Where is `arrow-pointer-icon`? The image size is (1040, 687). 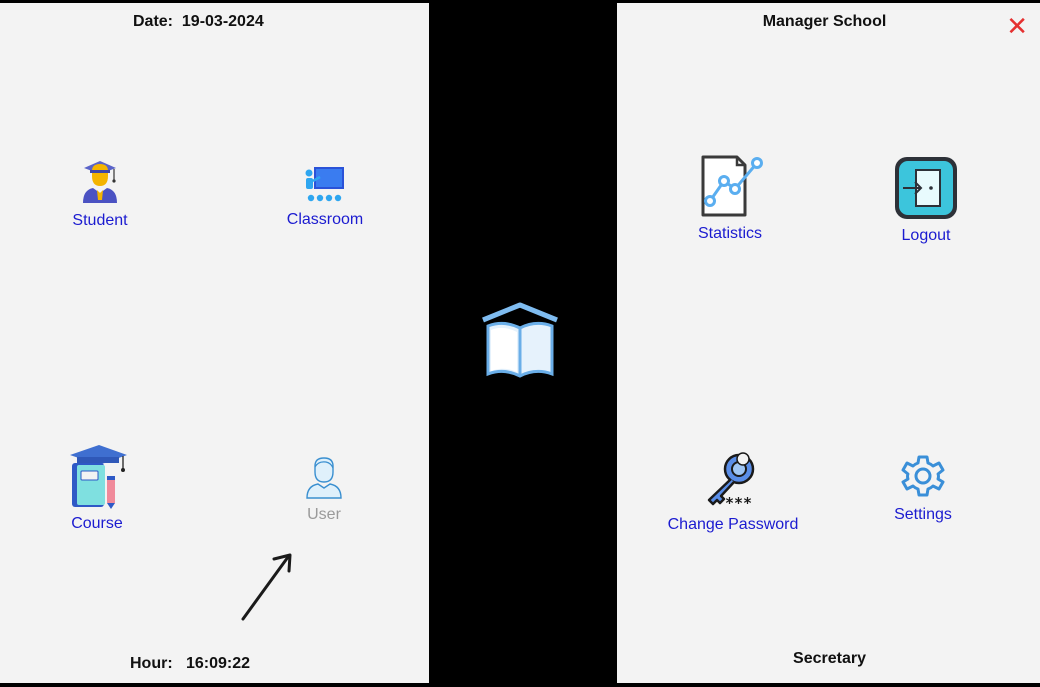
arrow-pointer-icon is located at coordinates (266, 587).